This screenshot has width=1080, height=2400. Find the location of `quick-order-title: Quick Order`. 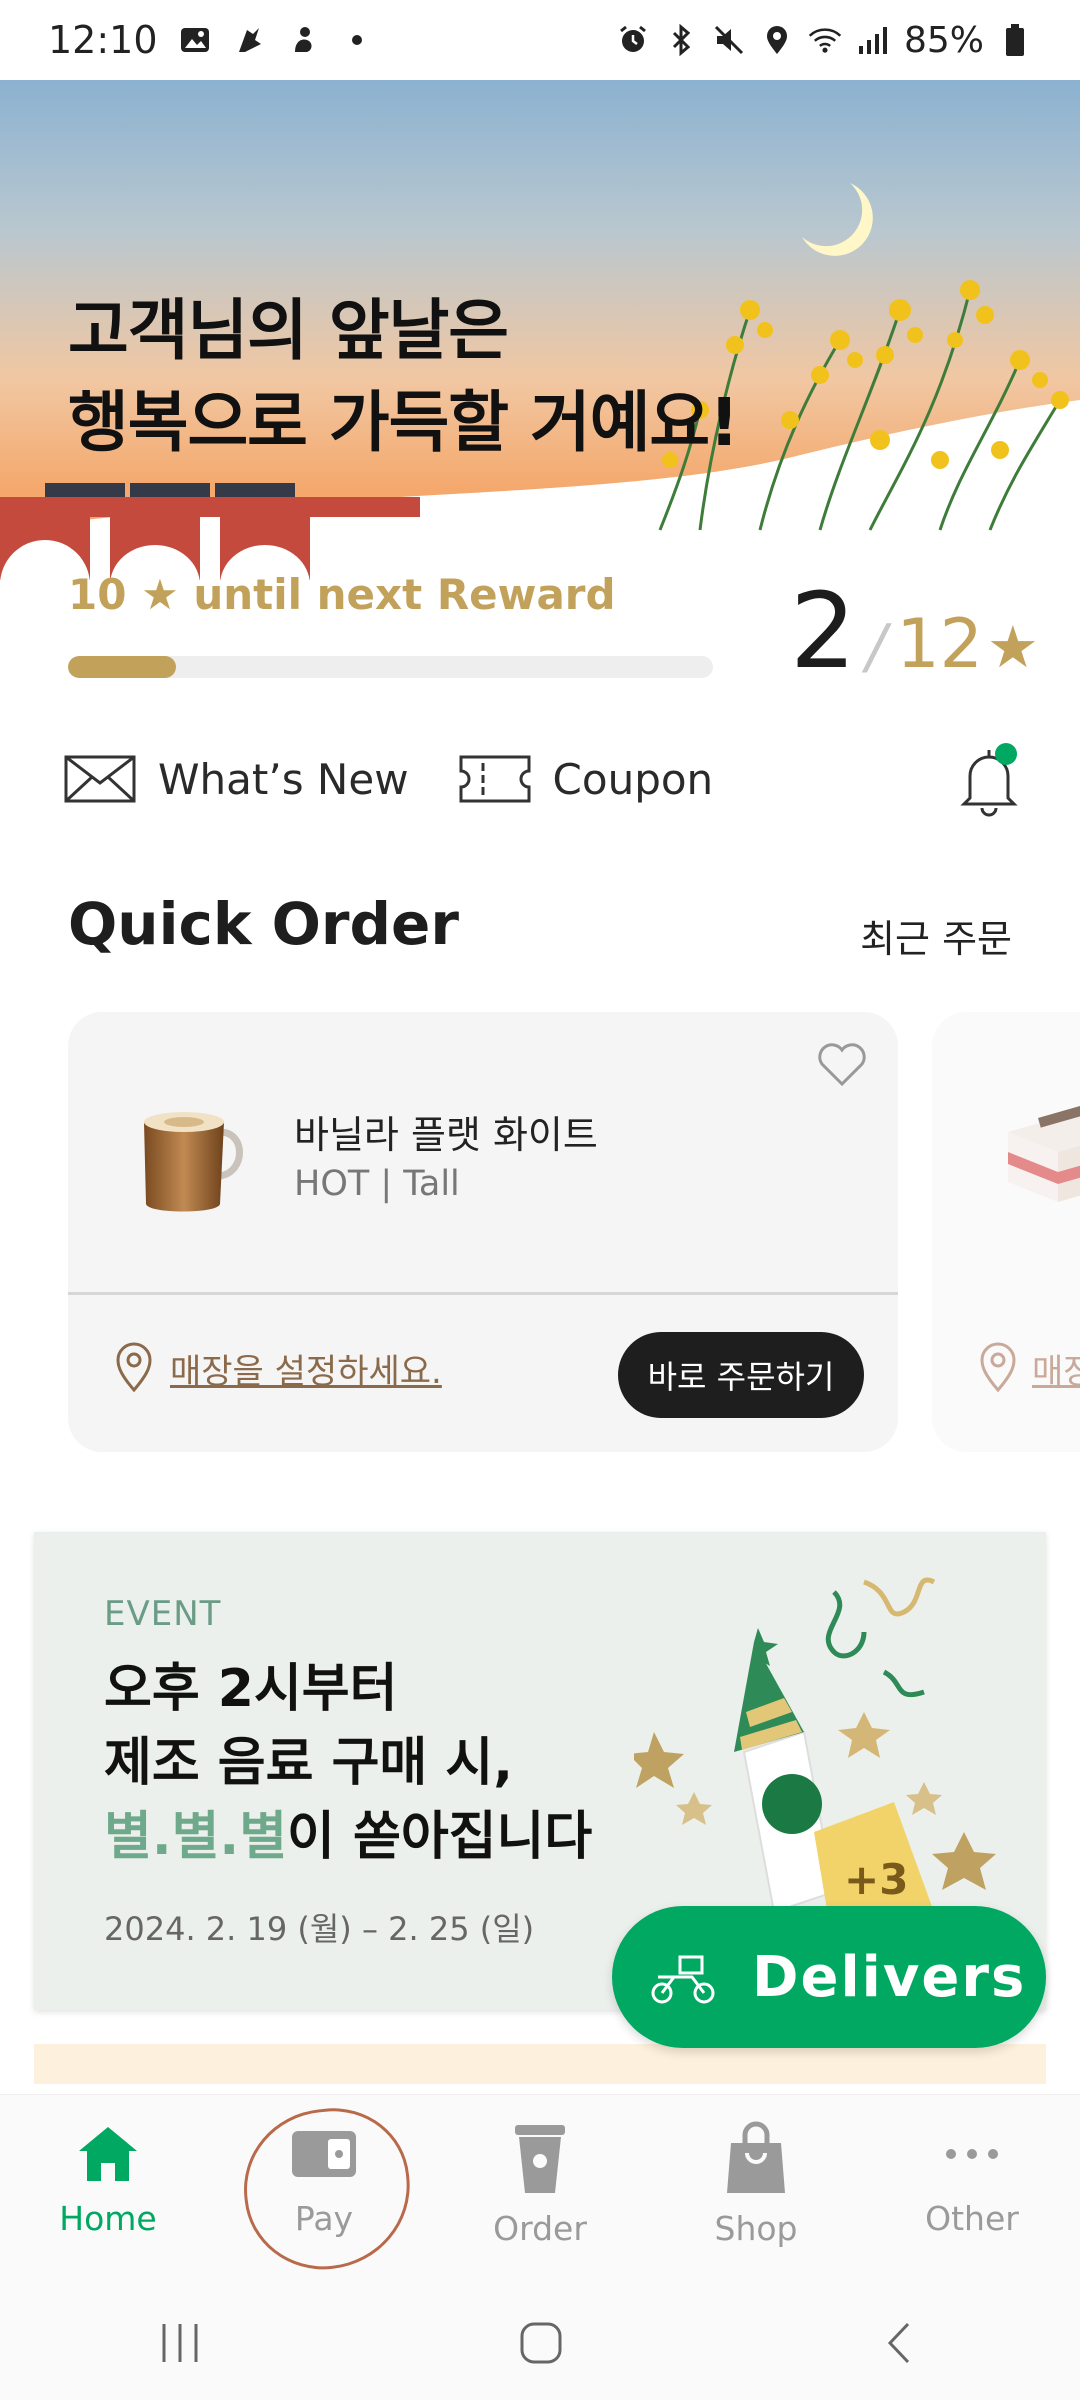

quick-order-title: Quick Order is located at coordinates (263, 924).